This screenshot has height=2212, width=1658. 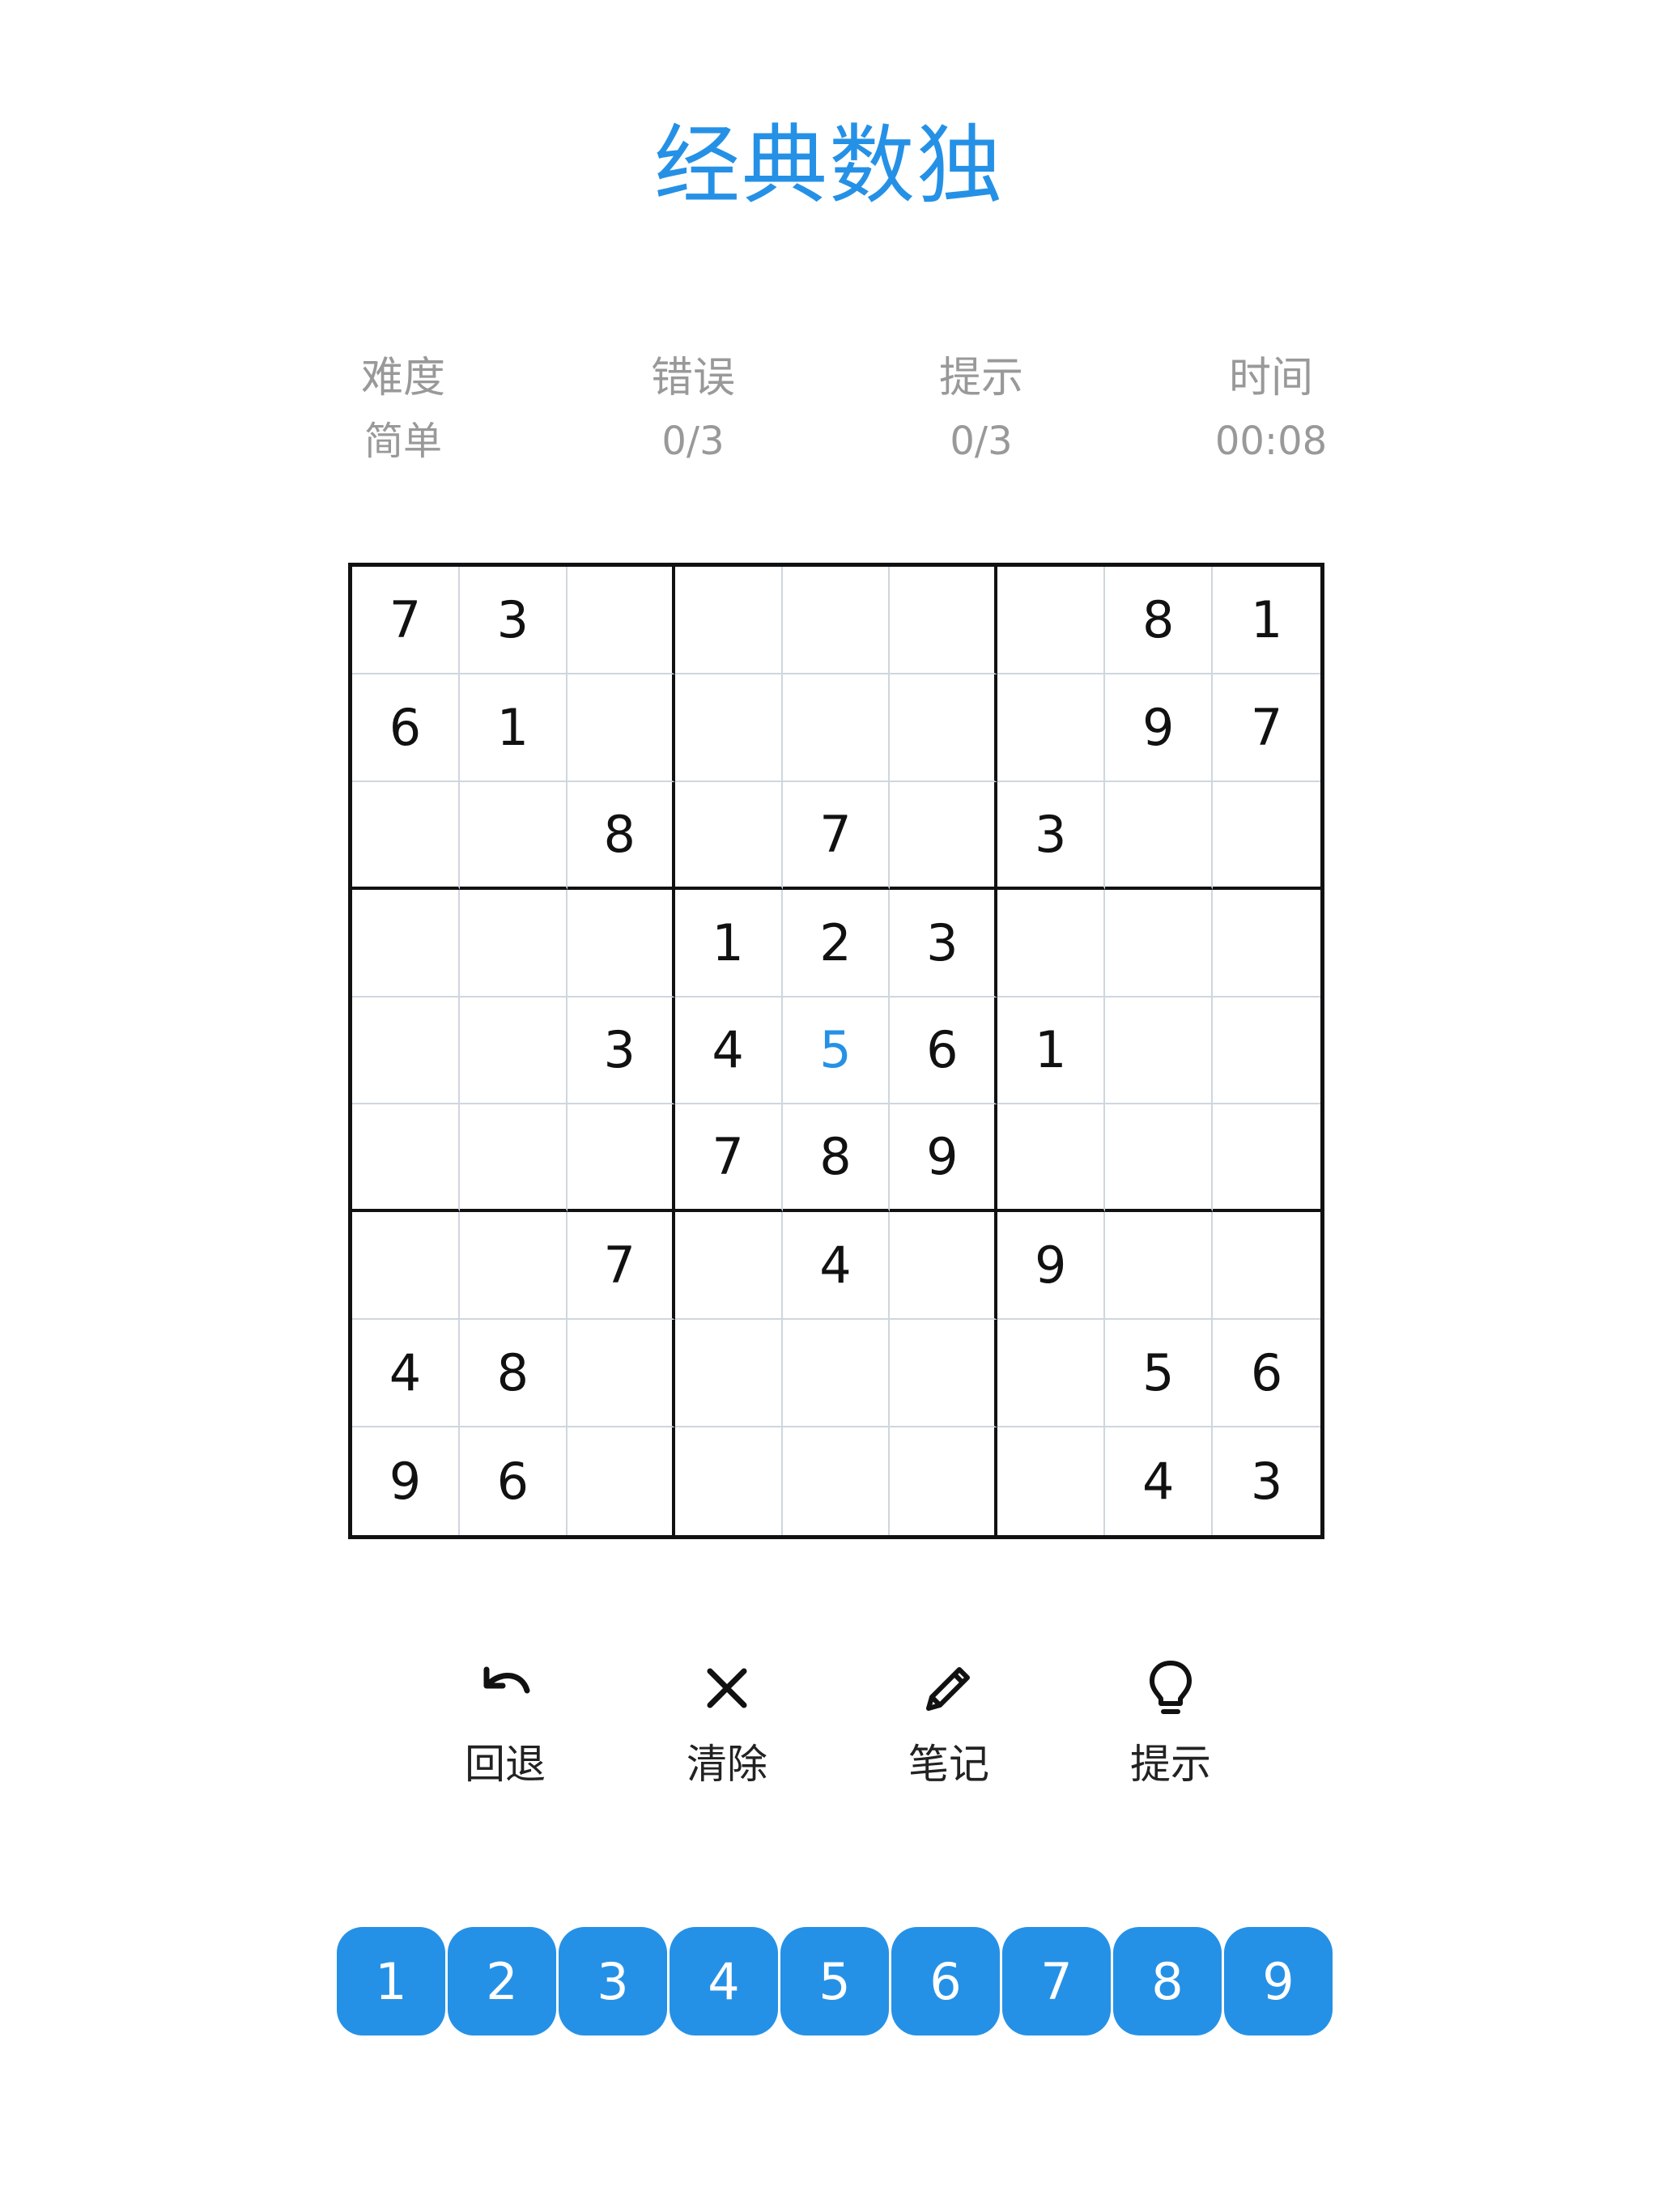 What do you see at coordinates (402, 442) in the screenshot?
I see `stat-difficulty-value: 简单` at bounding box center [402, 442].